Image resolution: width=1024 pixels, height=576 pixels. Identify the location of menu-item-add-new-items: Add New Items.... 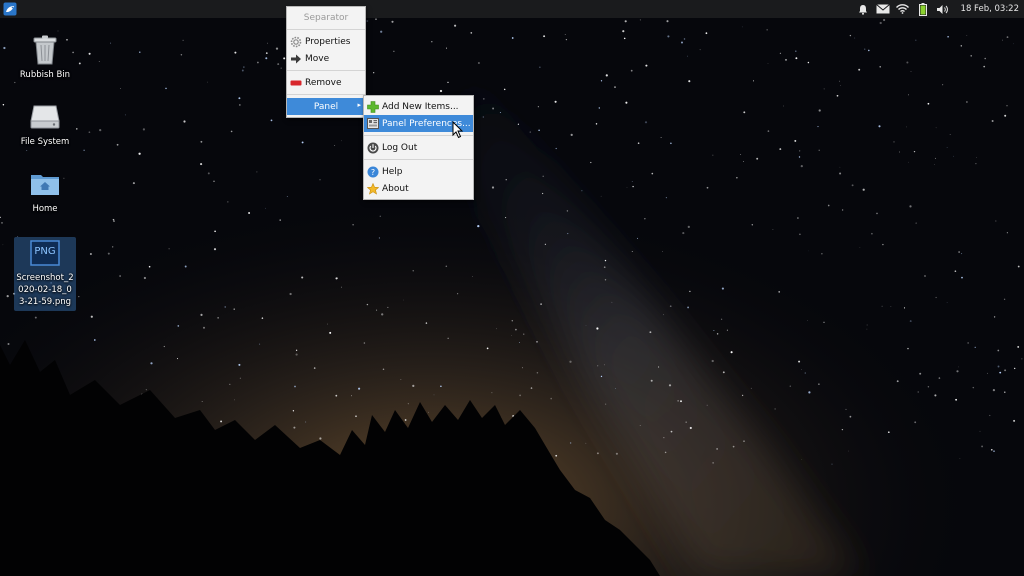
(418, 106).